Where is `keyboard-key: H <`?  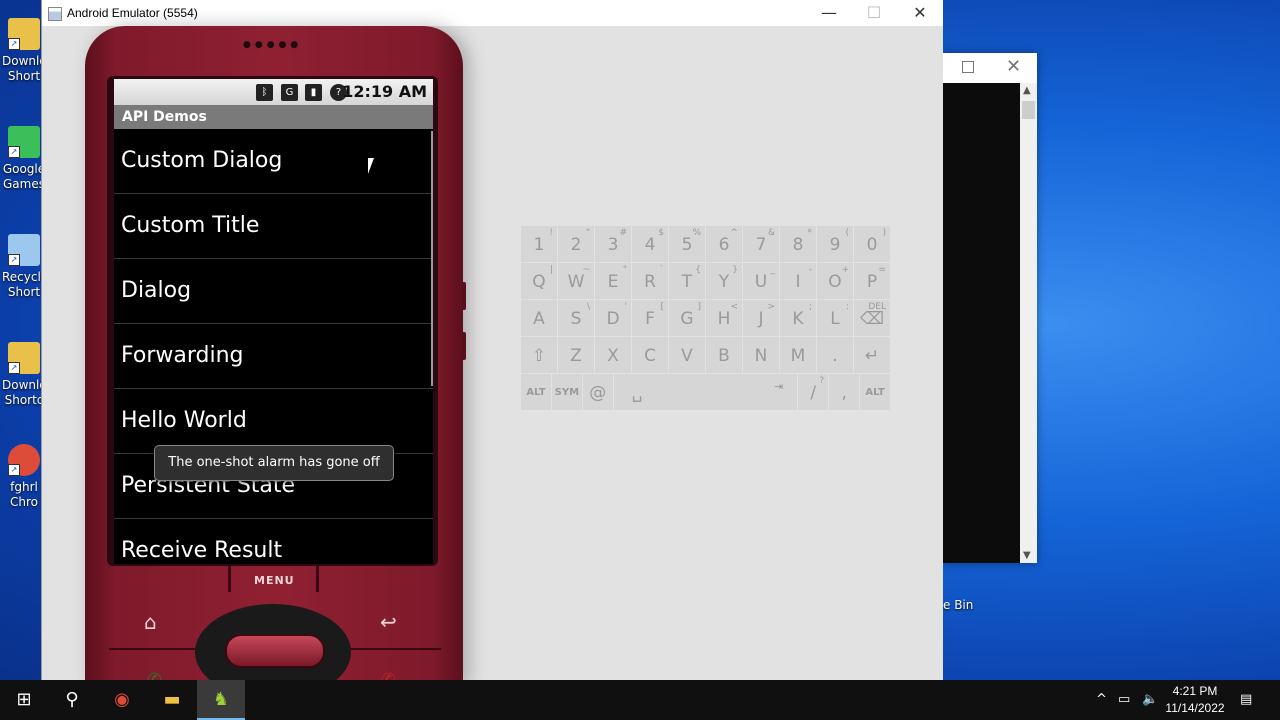
keyboard-key: H < is located at coordinates (724, 318).